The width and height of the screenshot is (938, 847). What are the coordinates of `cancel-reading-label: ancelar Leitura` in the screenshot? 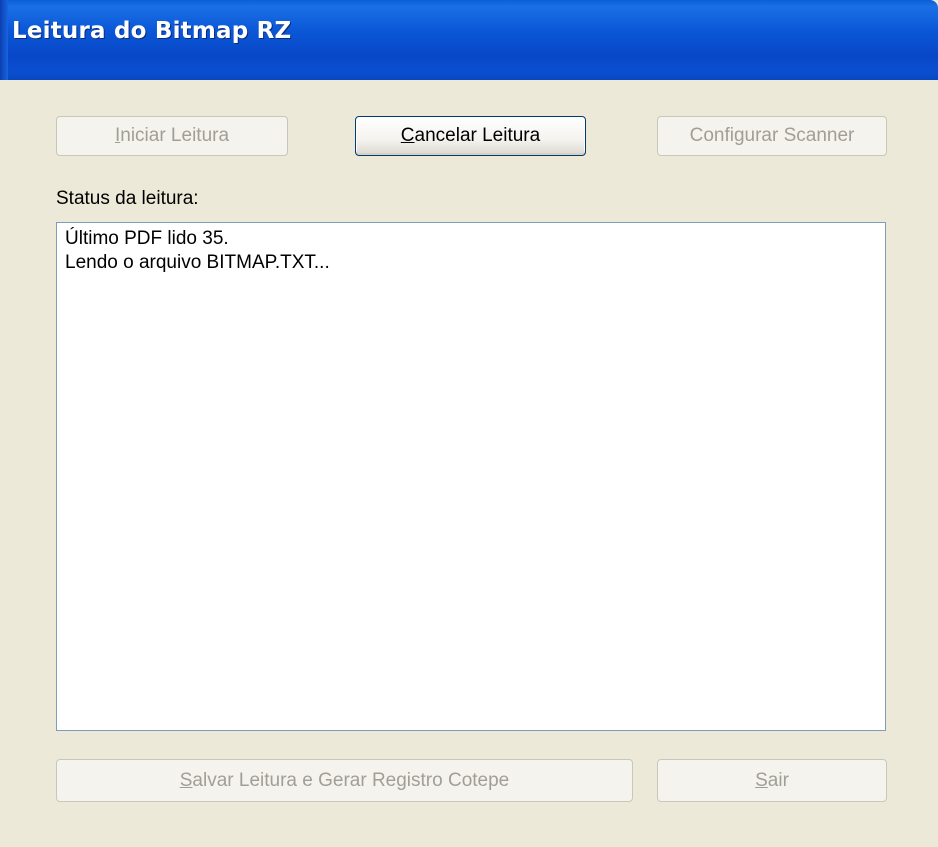 It's located at (477, 135).